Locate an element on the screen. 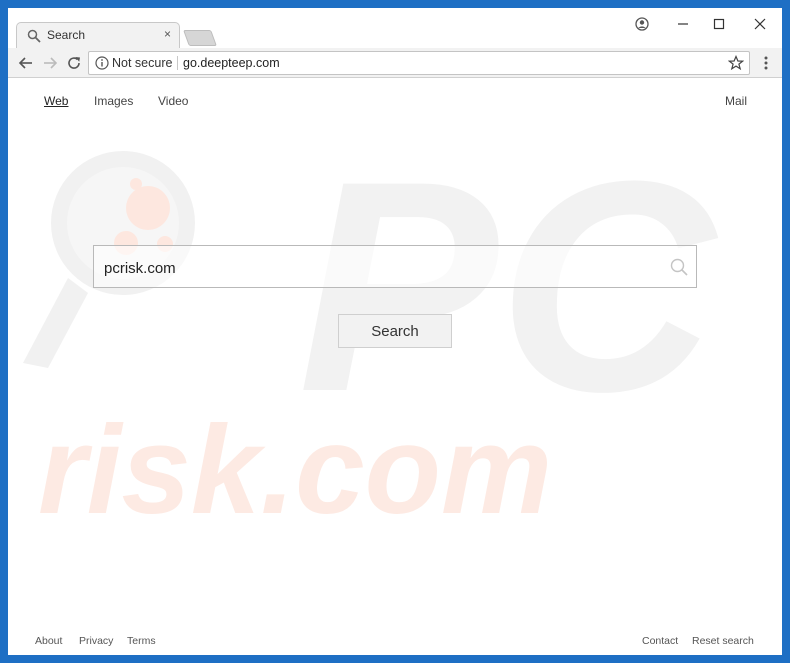  reload-icon is located at coordinates (74, 63).